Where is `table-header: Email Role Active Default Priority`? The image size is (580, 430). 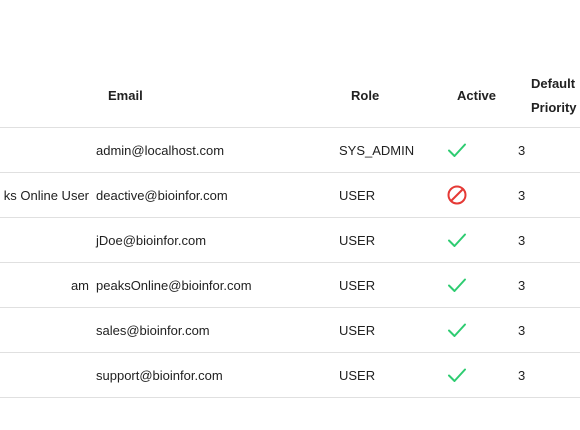 table-header: Email Role Active Default Priority is located at coordinates (290, 96).